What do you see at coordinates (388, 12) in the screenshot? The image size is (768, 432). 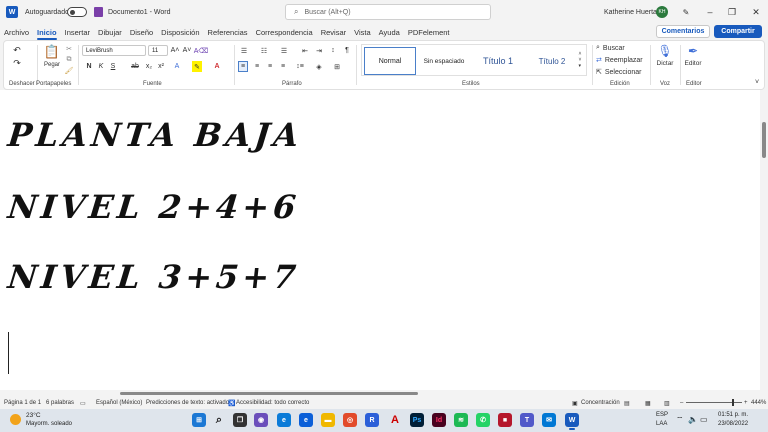 I see `search-box: ⌕ Buscar (Alt+Q)` at bounding box center [388, 12].